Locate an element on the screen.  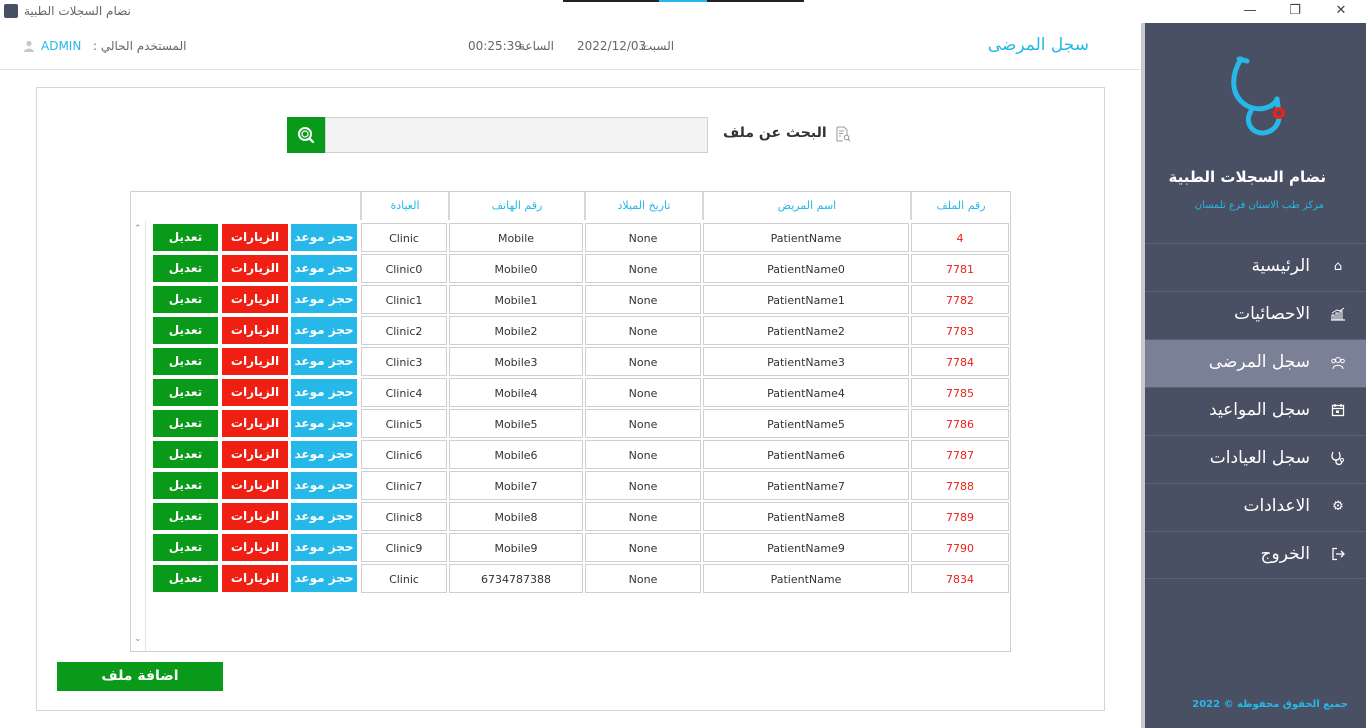
scroll-down-icon: ⌄ is located at coordinates (138, 639).